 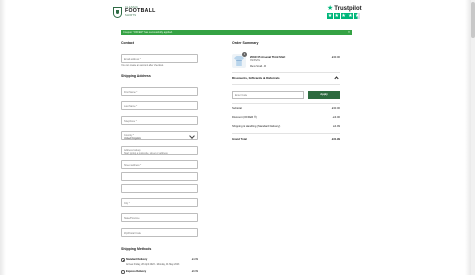 What do you see at coordinates (336, 126) in the screenshot?
I see `shipping-value: £4.99` at bounding box center [336, 126].